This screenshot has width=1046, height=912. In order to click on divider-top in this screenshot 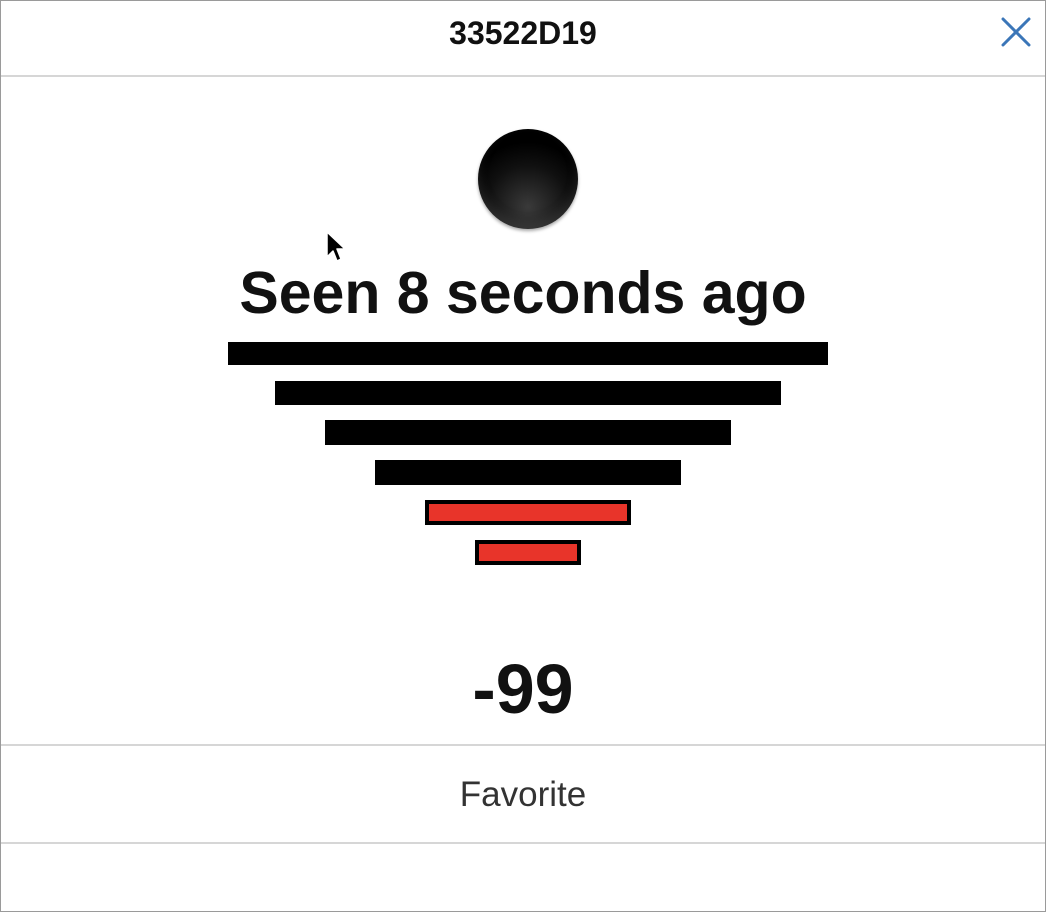, I will do `click(523, 745)`.